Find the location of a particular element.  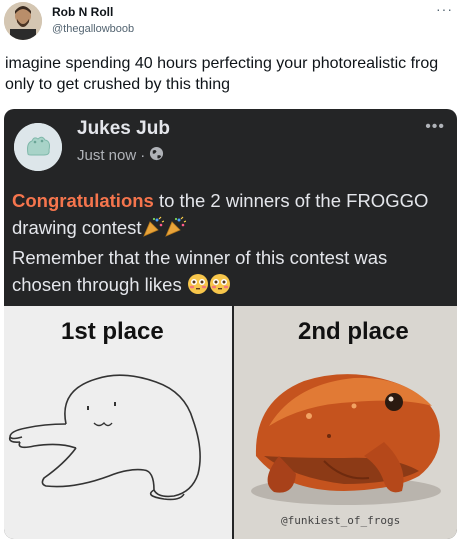

post-timestamp: Just now is located at coordinates (107, 155).